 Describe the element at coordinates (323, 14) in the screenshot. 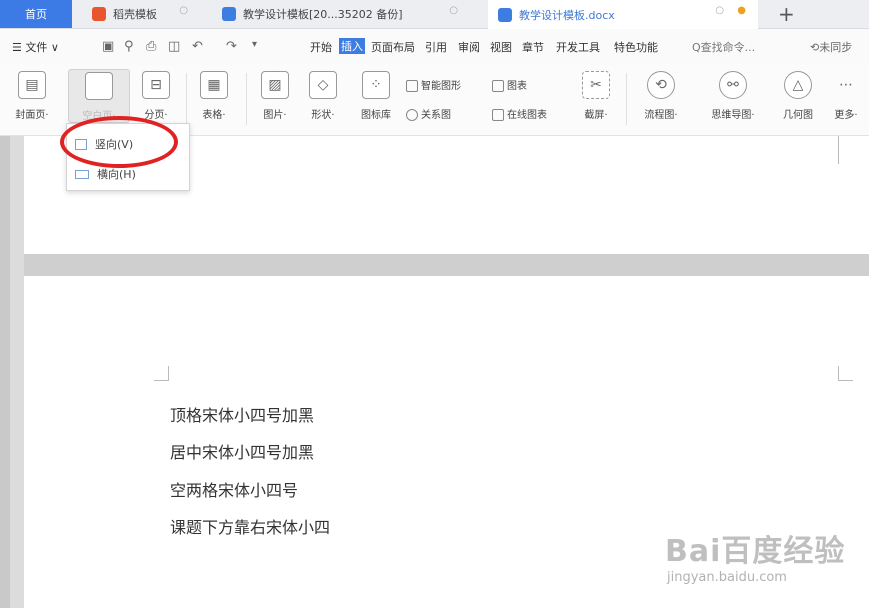

I see `tab-label: 教学设计模板[20...35202 备份]` at that location.